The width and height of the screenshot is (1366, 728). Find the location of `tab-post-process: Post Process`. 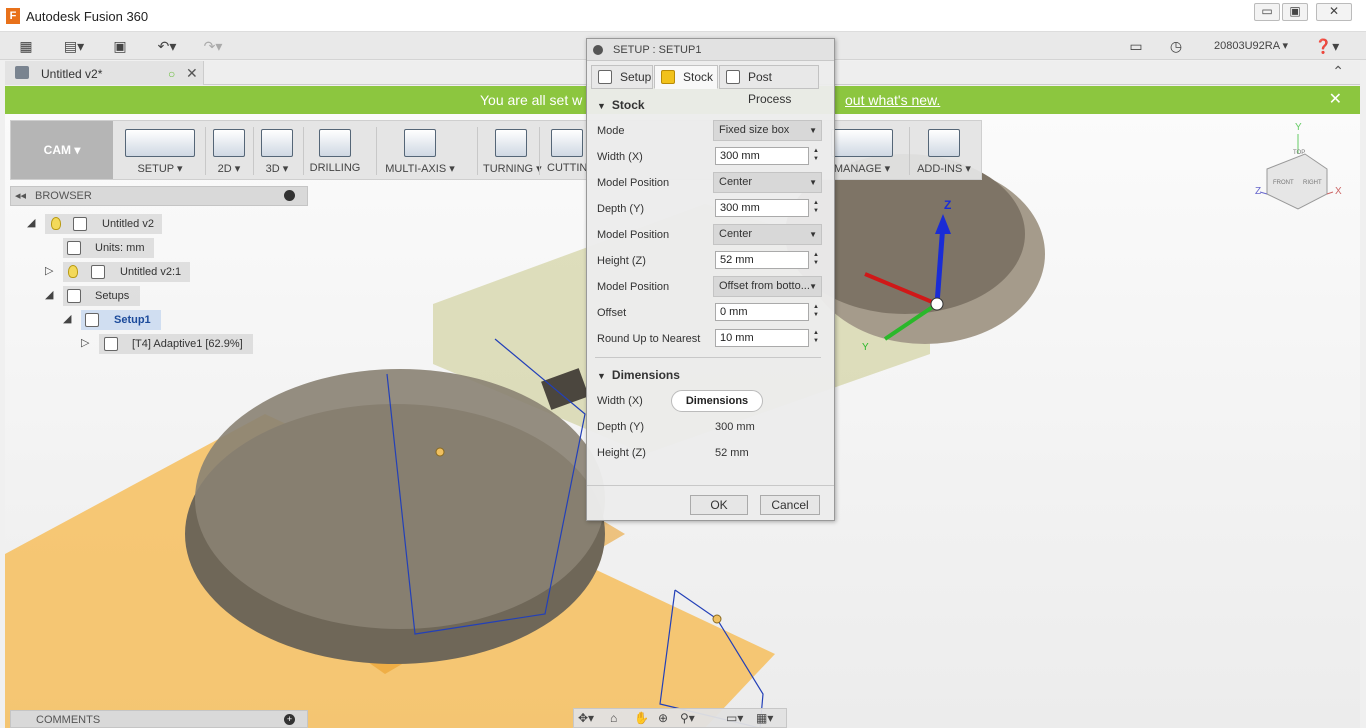

tab-post-process: Post Process is located at coordinates (769, 85).